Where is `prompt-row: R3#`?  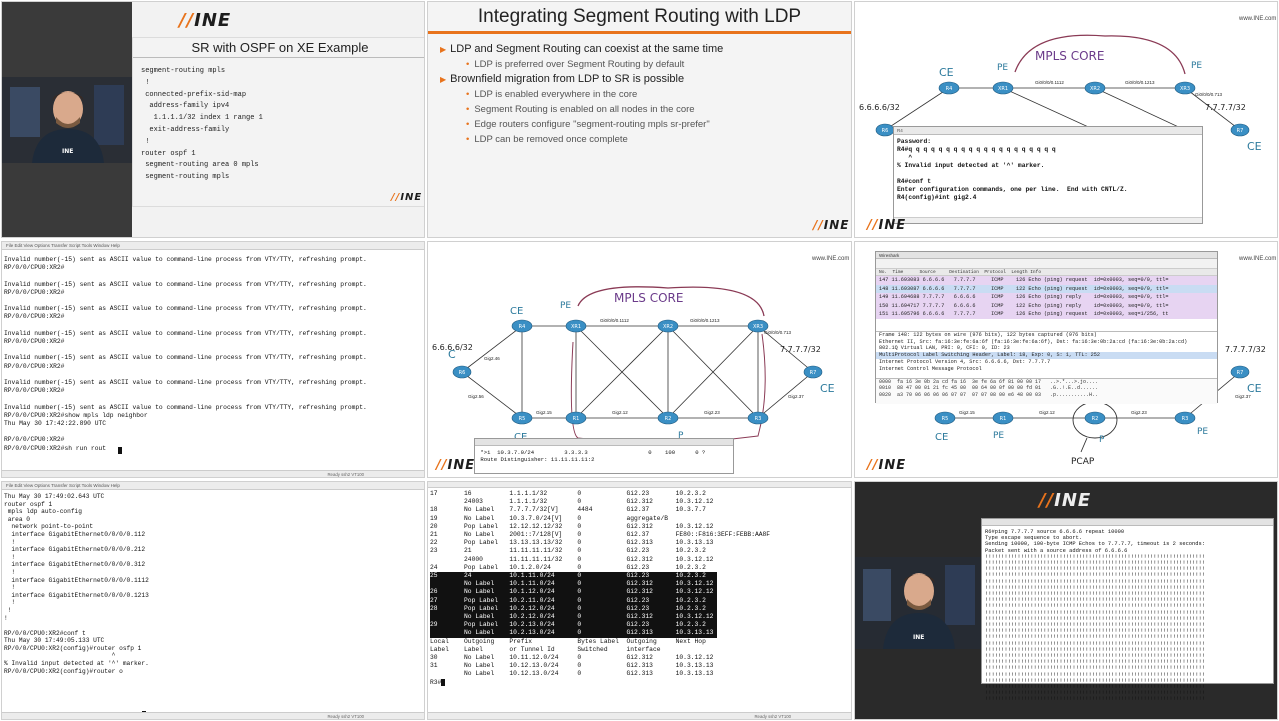
prompt-row: R3# is located at coordinates (600, 682).